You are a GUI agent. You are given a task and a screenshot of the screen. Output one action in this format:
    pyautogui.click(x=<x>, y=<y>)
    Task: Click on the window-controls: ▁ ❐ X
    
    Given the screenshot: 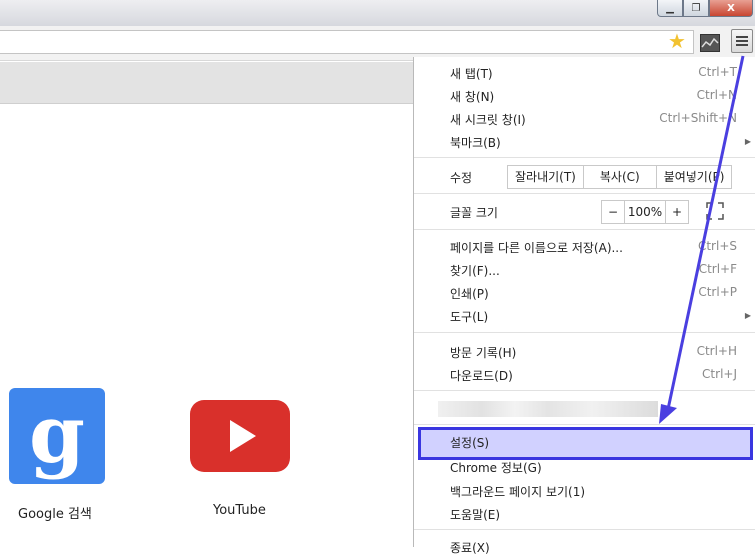 What is the action you would take?
    pyautogui.click(x=705, y=9)
    